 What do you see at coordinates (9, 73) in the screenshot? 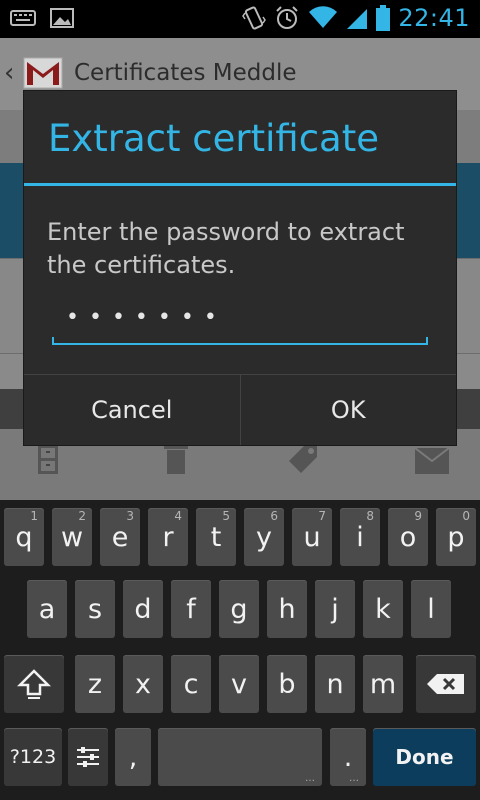
I see `back-icon: ‹` at bounding box center [9, 73].